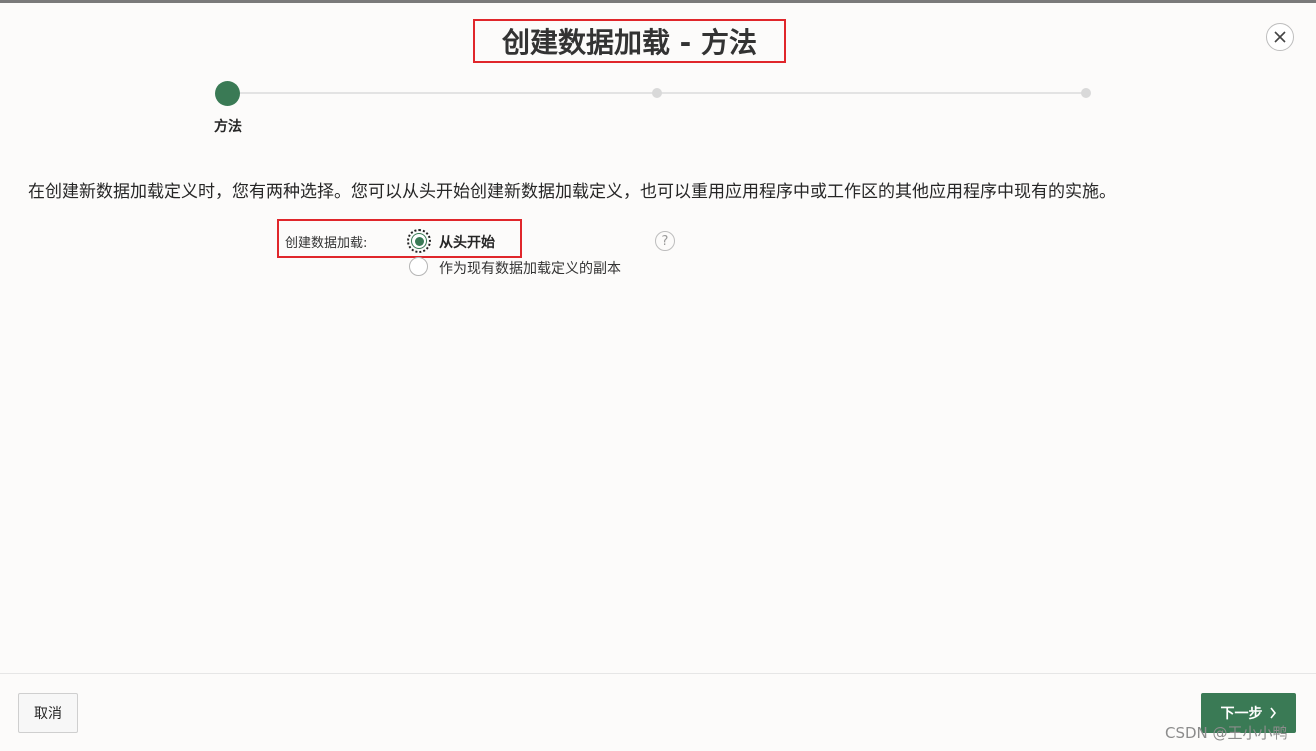  What do you see at coordinates (1226, 733) in the screenshot?
I see `watermark-text: CSDN @王小小鸭` at bounding box center [1226, 733].